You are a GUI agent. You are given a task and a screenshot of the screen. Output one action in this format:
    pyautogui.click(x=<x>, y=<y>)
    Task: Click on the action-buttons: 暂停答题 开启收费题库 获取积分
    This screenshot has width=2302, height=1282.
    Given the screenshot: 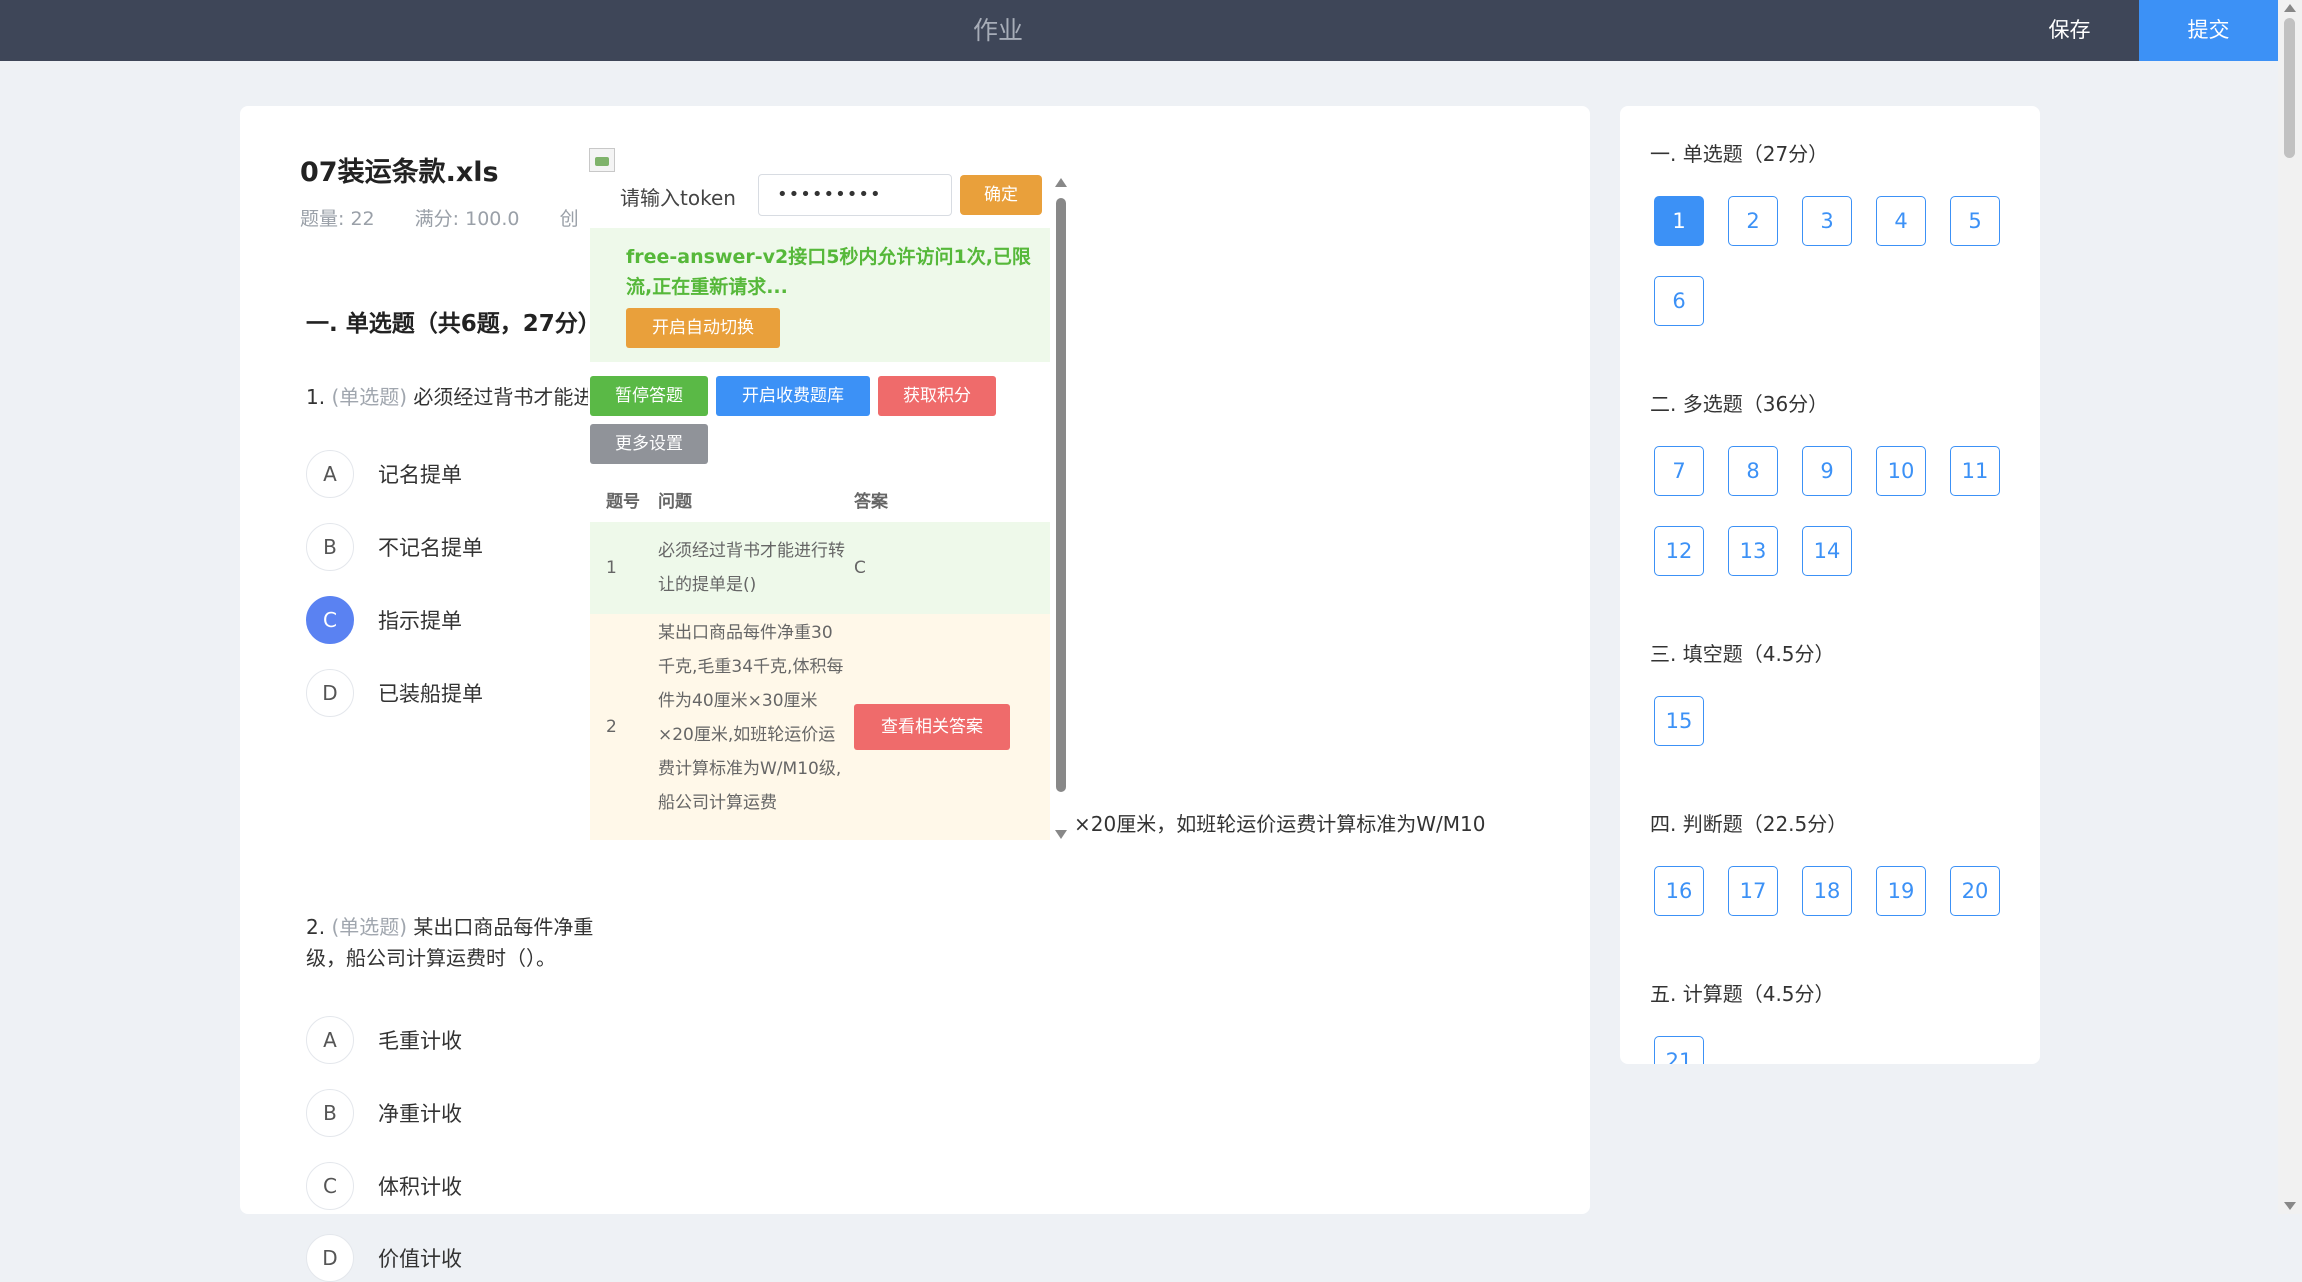 What is the action you would take?
    pyautogui.click(x=793, y=396)
    